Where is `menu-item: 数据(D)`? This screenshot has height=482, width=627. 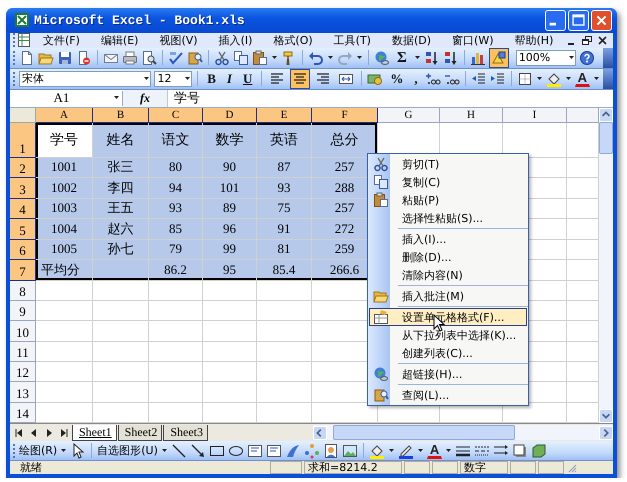 menu-item: 数据(D) is located at coordinates (411, 40).